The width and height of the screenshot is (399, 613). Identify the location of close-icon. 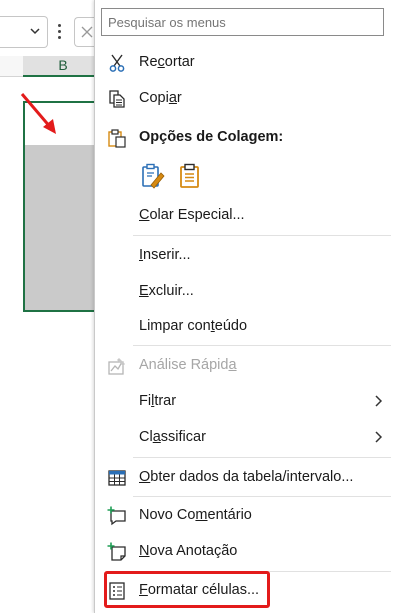
(87, 32).